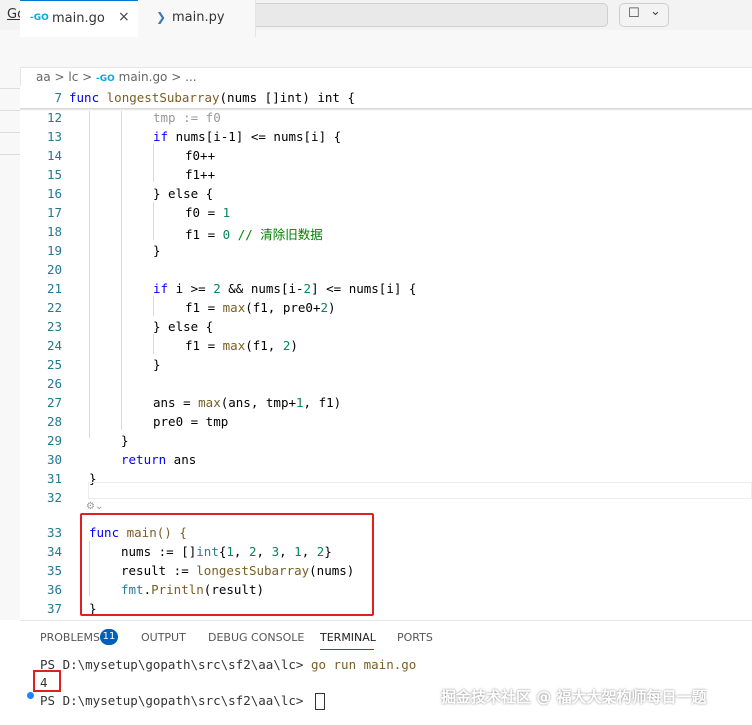  What do you see at coordinates (54, 532) in the screenshot?
I see `line-number: 33` at bounding box center [54, 532].